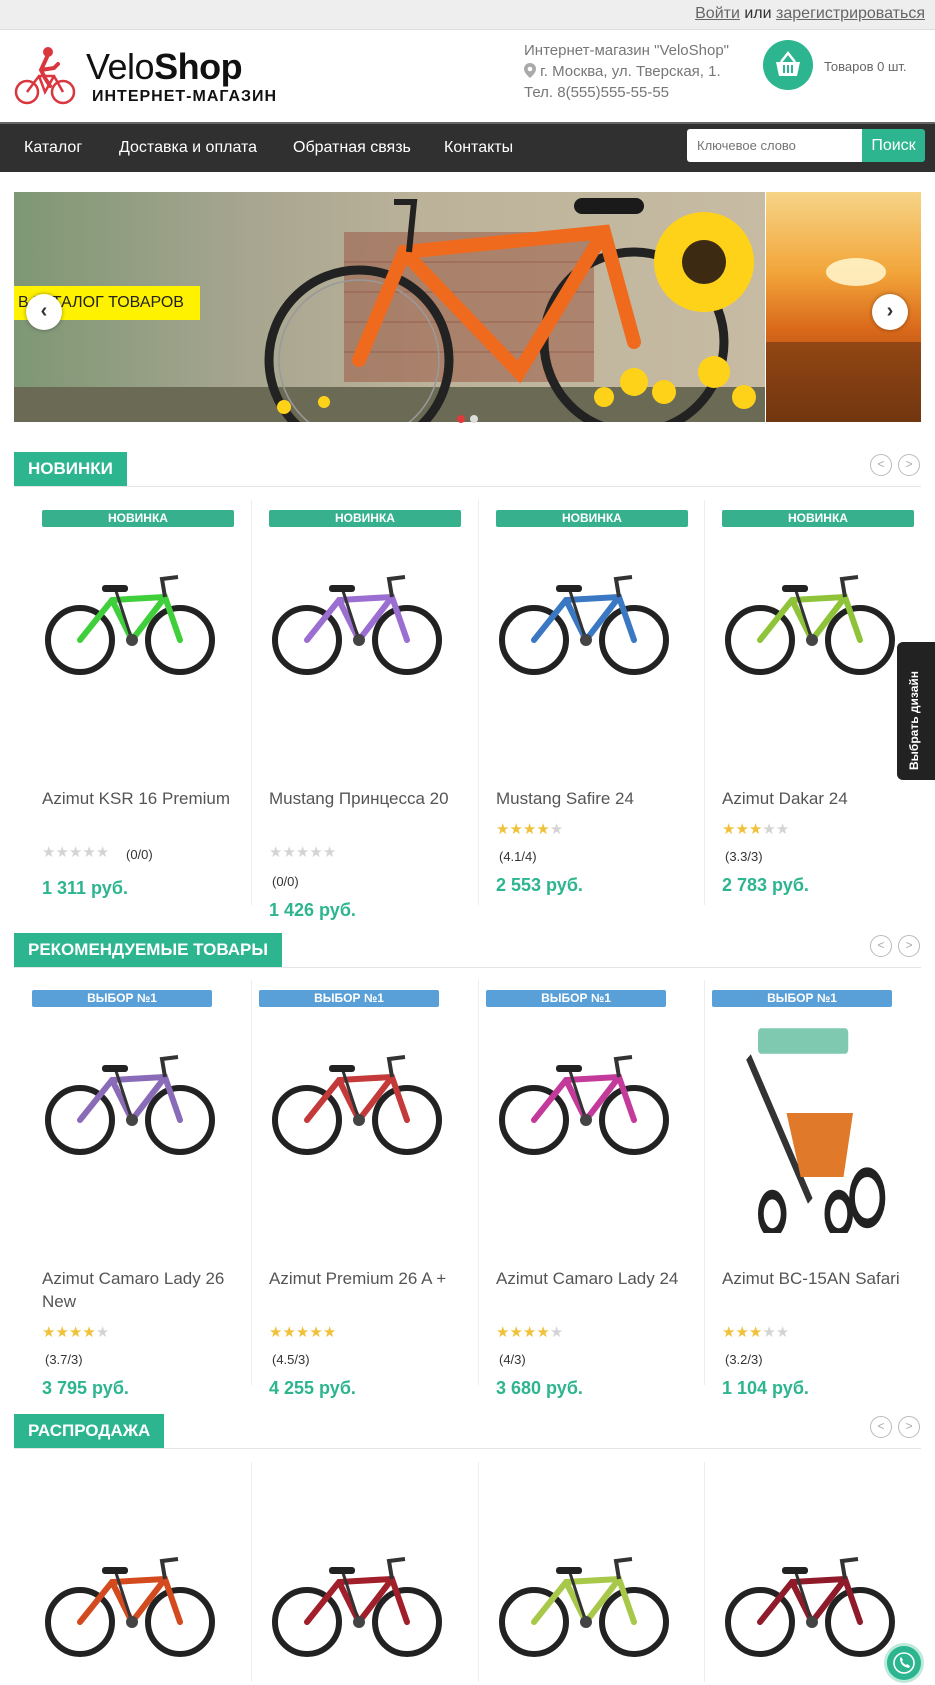  I want to click on logo-brand-part2: Shop, so click(198, 66).